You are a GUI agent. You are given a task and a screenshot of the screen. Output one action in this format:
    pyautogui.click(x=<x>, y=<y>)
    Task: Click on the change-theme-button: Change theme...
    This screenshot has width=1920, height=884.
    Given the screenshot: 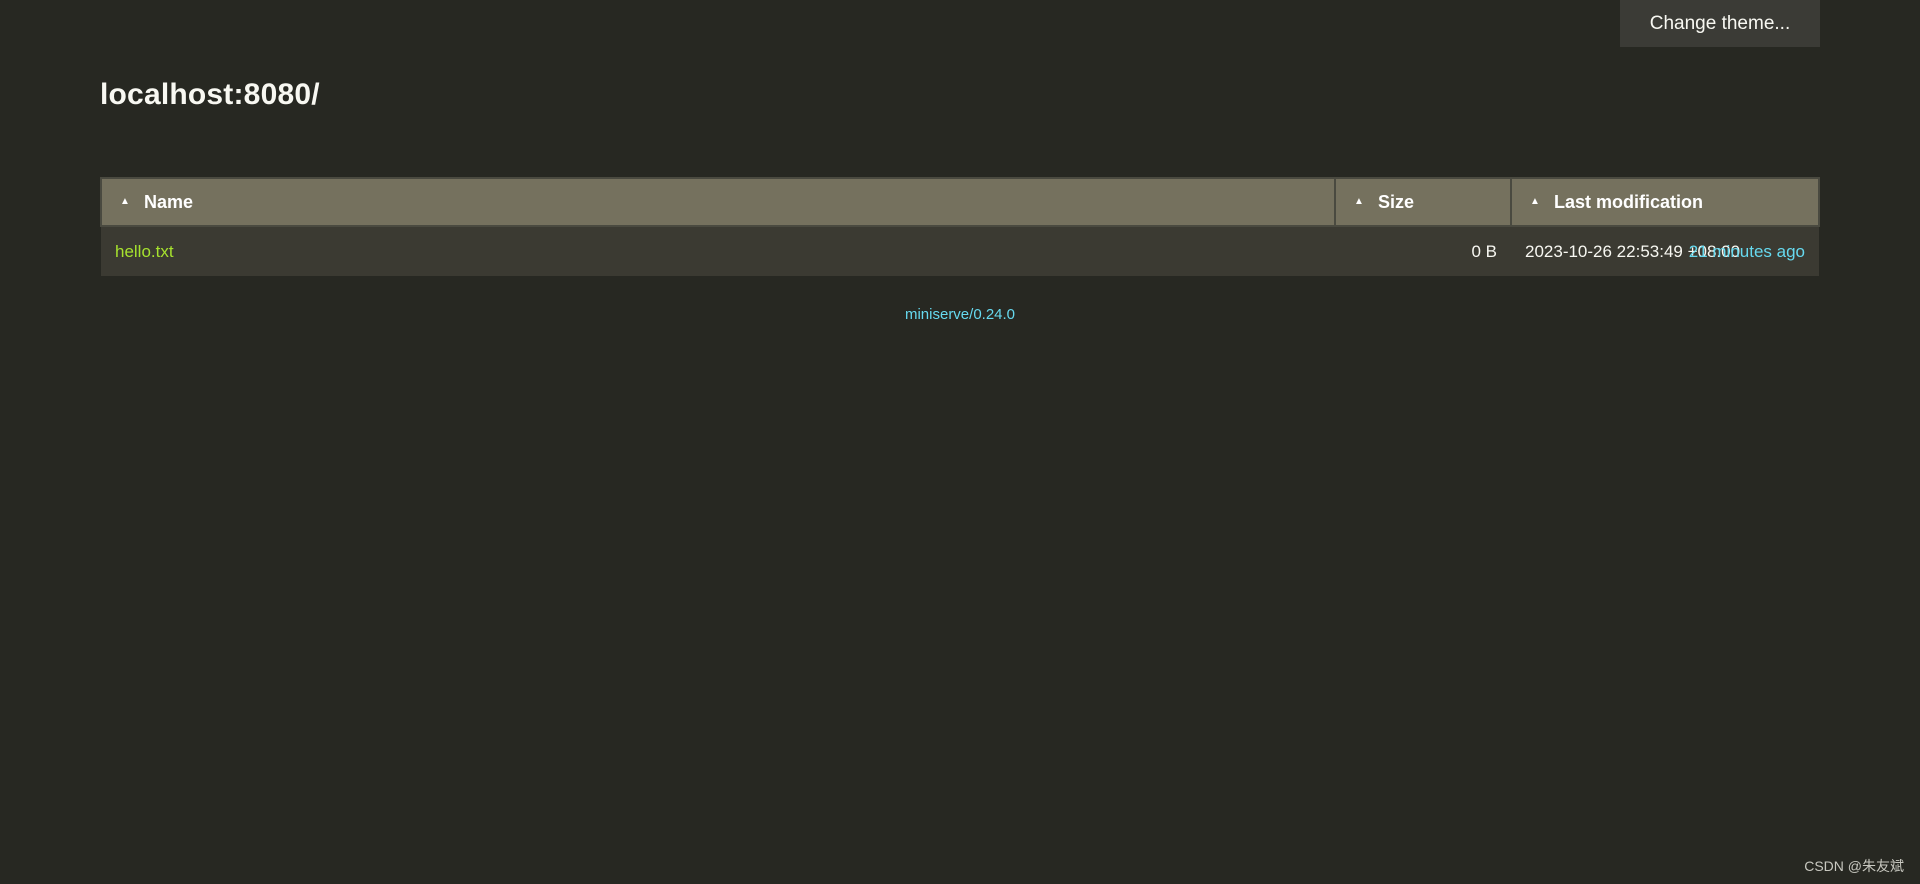 What is the action you would take?
    pyautogui.click(x=1720, y=23)
    